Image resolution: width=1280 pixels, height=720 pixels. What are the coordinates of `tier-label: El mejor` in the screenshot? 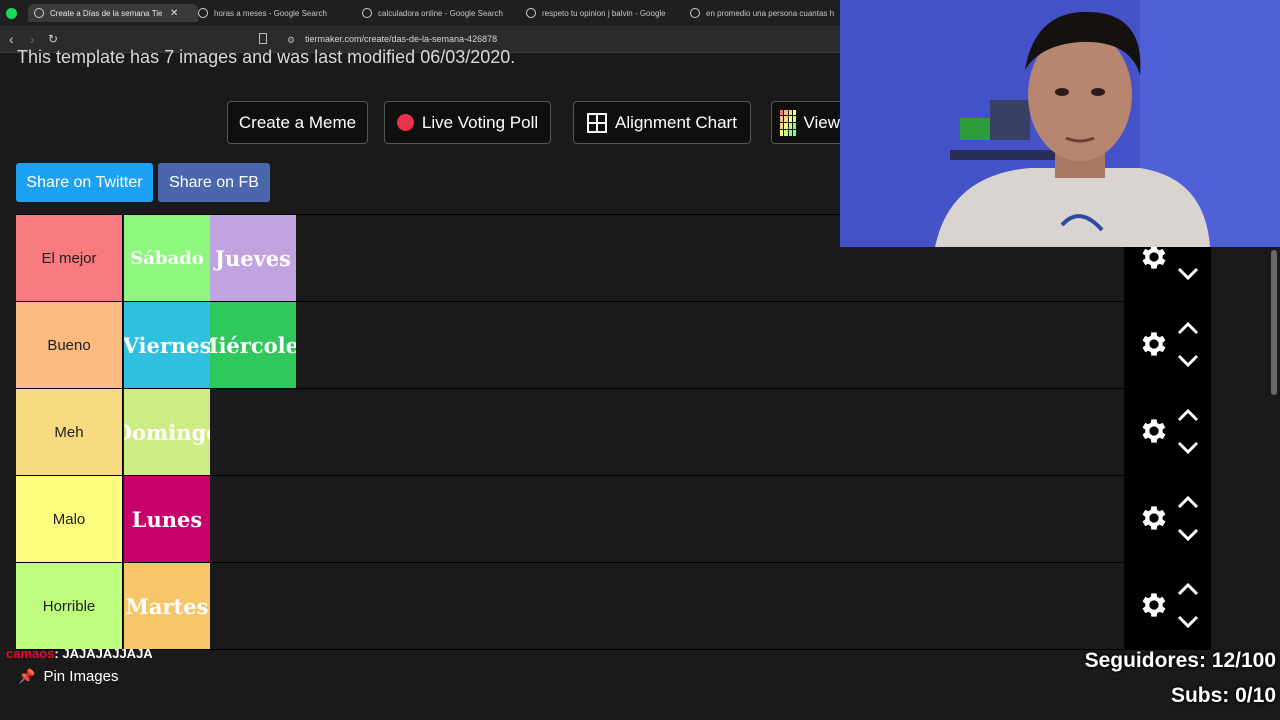 It's located at (69, 258).